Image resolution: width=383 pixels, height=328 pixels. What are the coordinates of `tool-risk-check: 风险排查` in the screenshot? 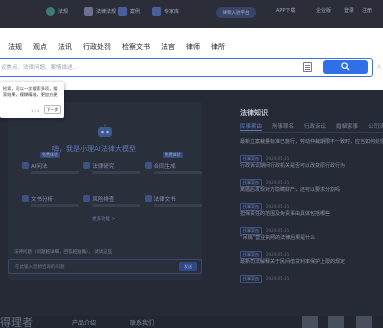 It's located at (112, 202).